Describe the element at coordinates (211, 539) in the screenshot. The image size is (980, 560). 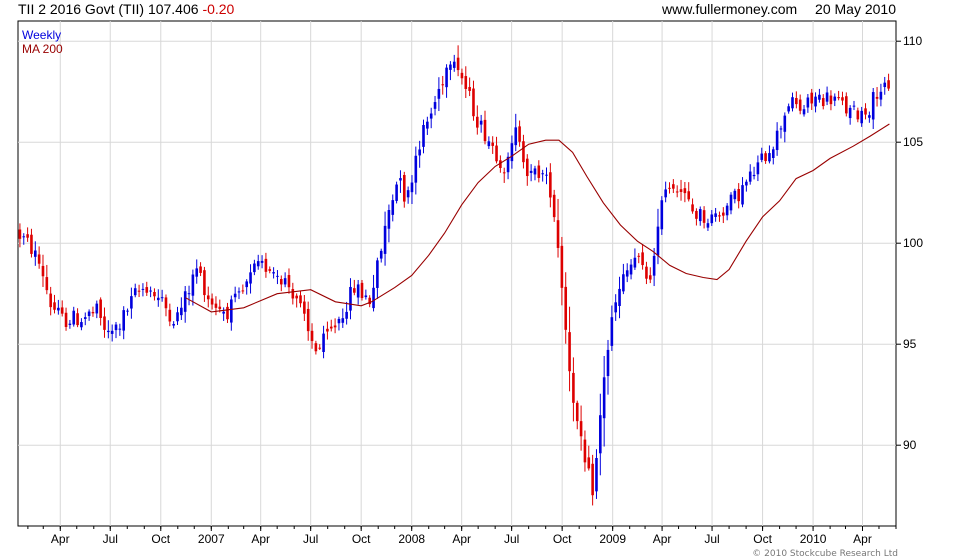
I see `x-tick-label: 2007` at that location.